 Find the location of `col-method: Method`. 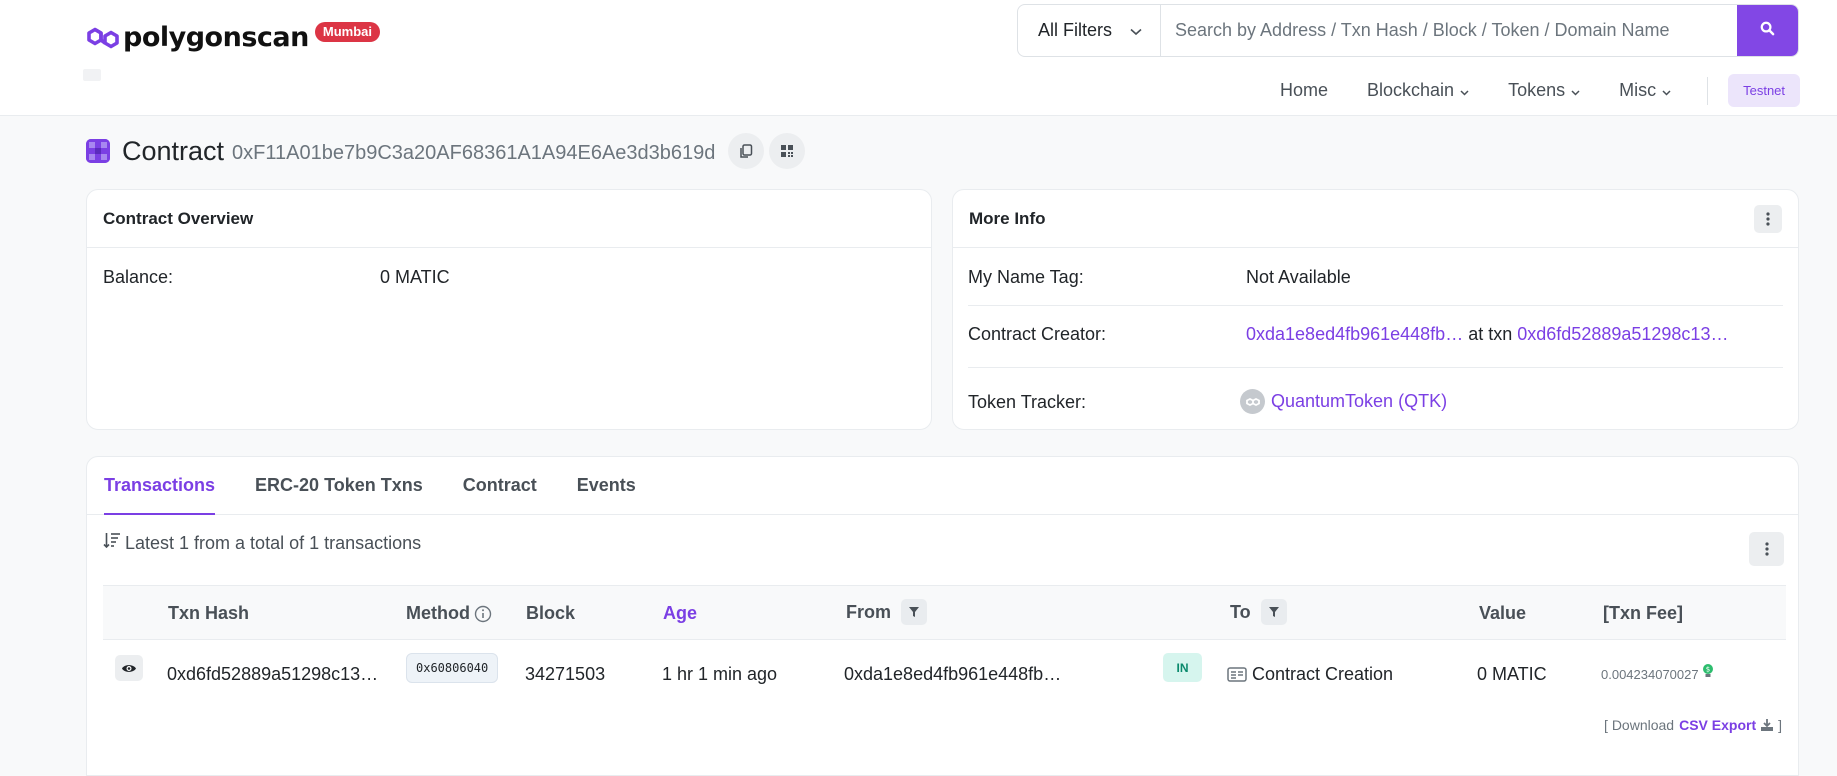

col-method: Method is located at coordinates (449, 613).